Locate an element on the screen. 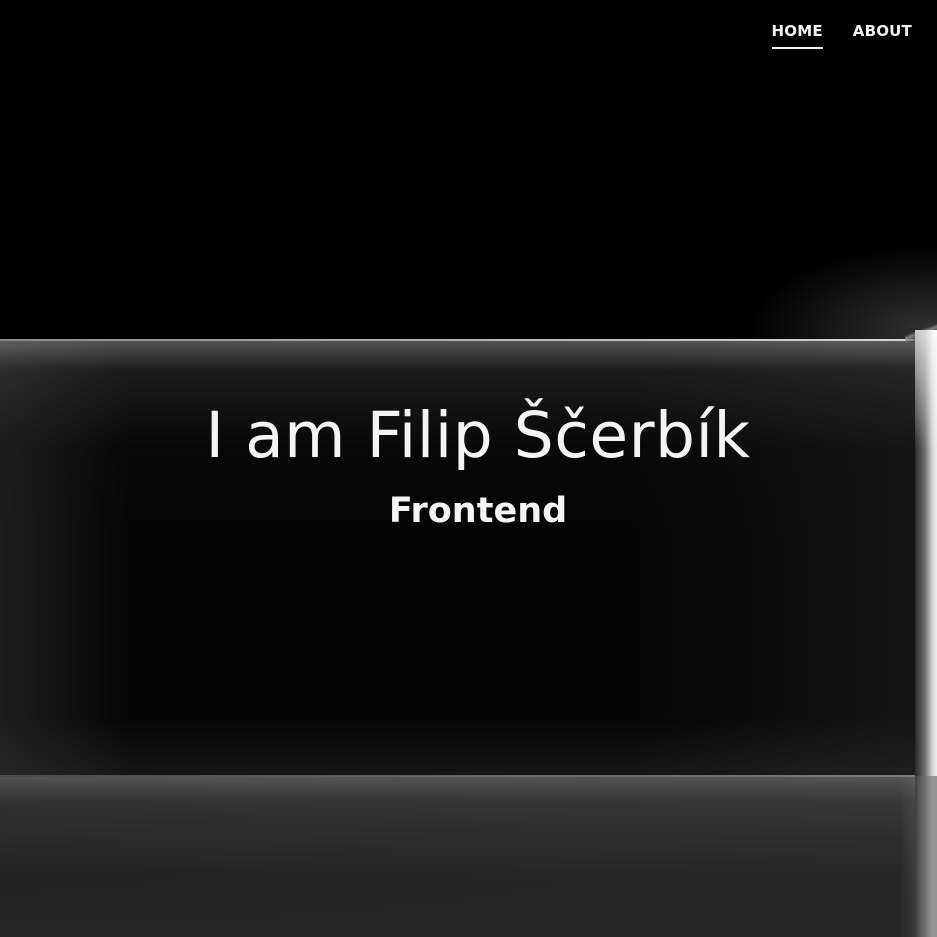 Image resolution: width=937 pixels, height=937 pixels. hero-title: I am Filip Ščerbík is located at coordinates (478, 435).